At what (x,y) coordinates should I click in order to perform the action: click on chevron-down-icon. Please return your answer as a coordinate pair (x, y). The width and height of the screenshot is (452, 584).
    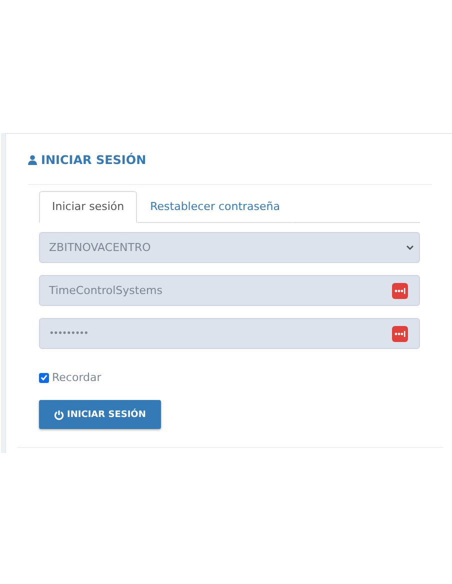
    Looking at the image, I should click on (410, 247).